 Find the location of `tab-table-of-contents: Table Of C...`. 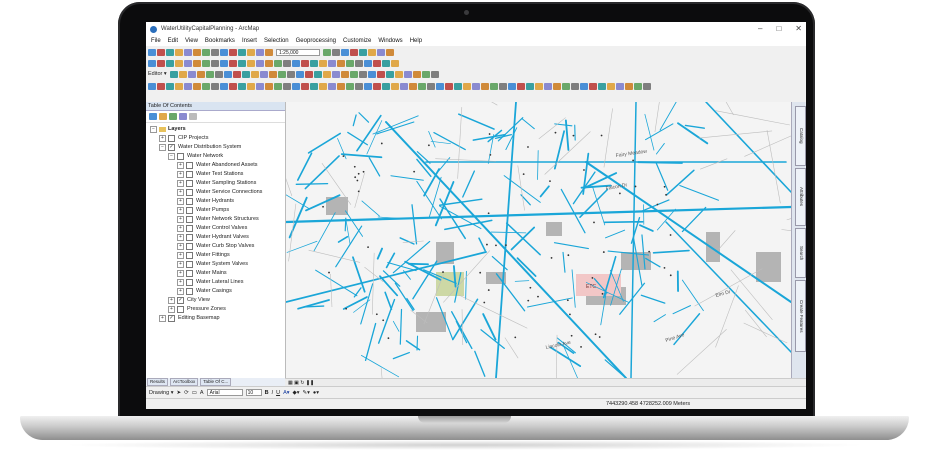

tab-table-of-contents: Table Of C... is located at coordinates (216, 382).